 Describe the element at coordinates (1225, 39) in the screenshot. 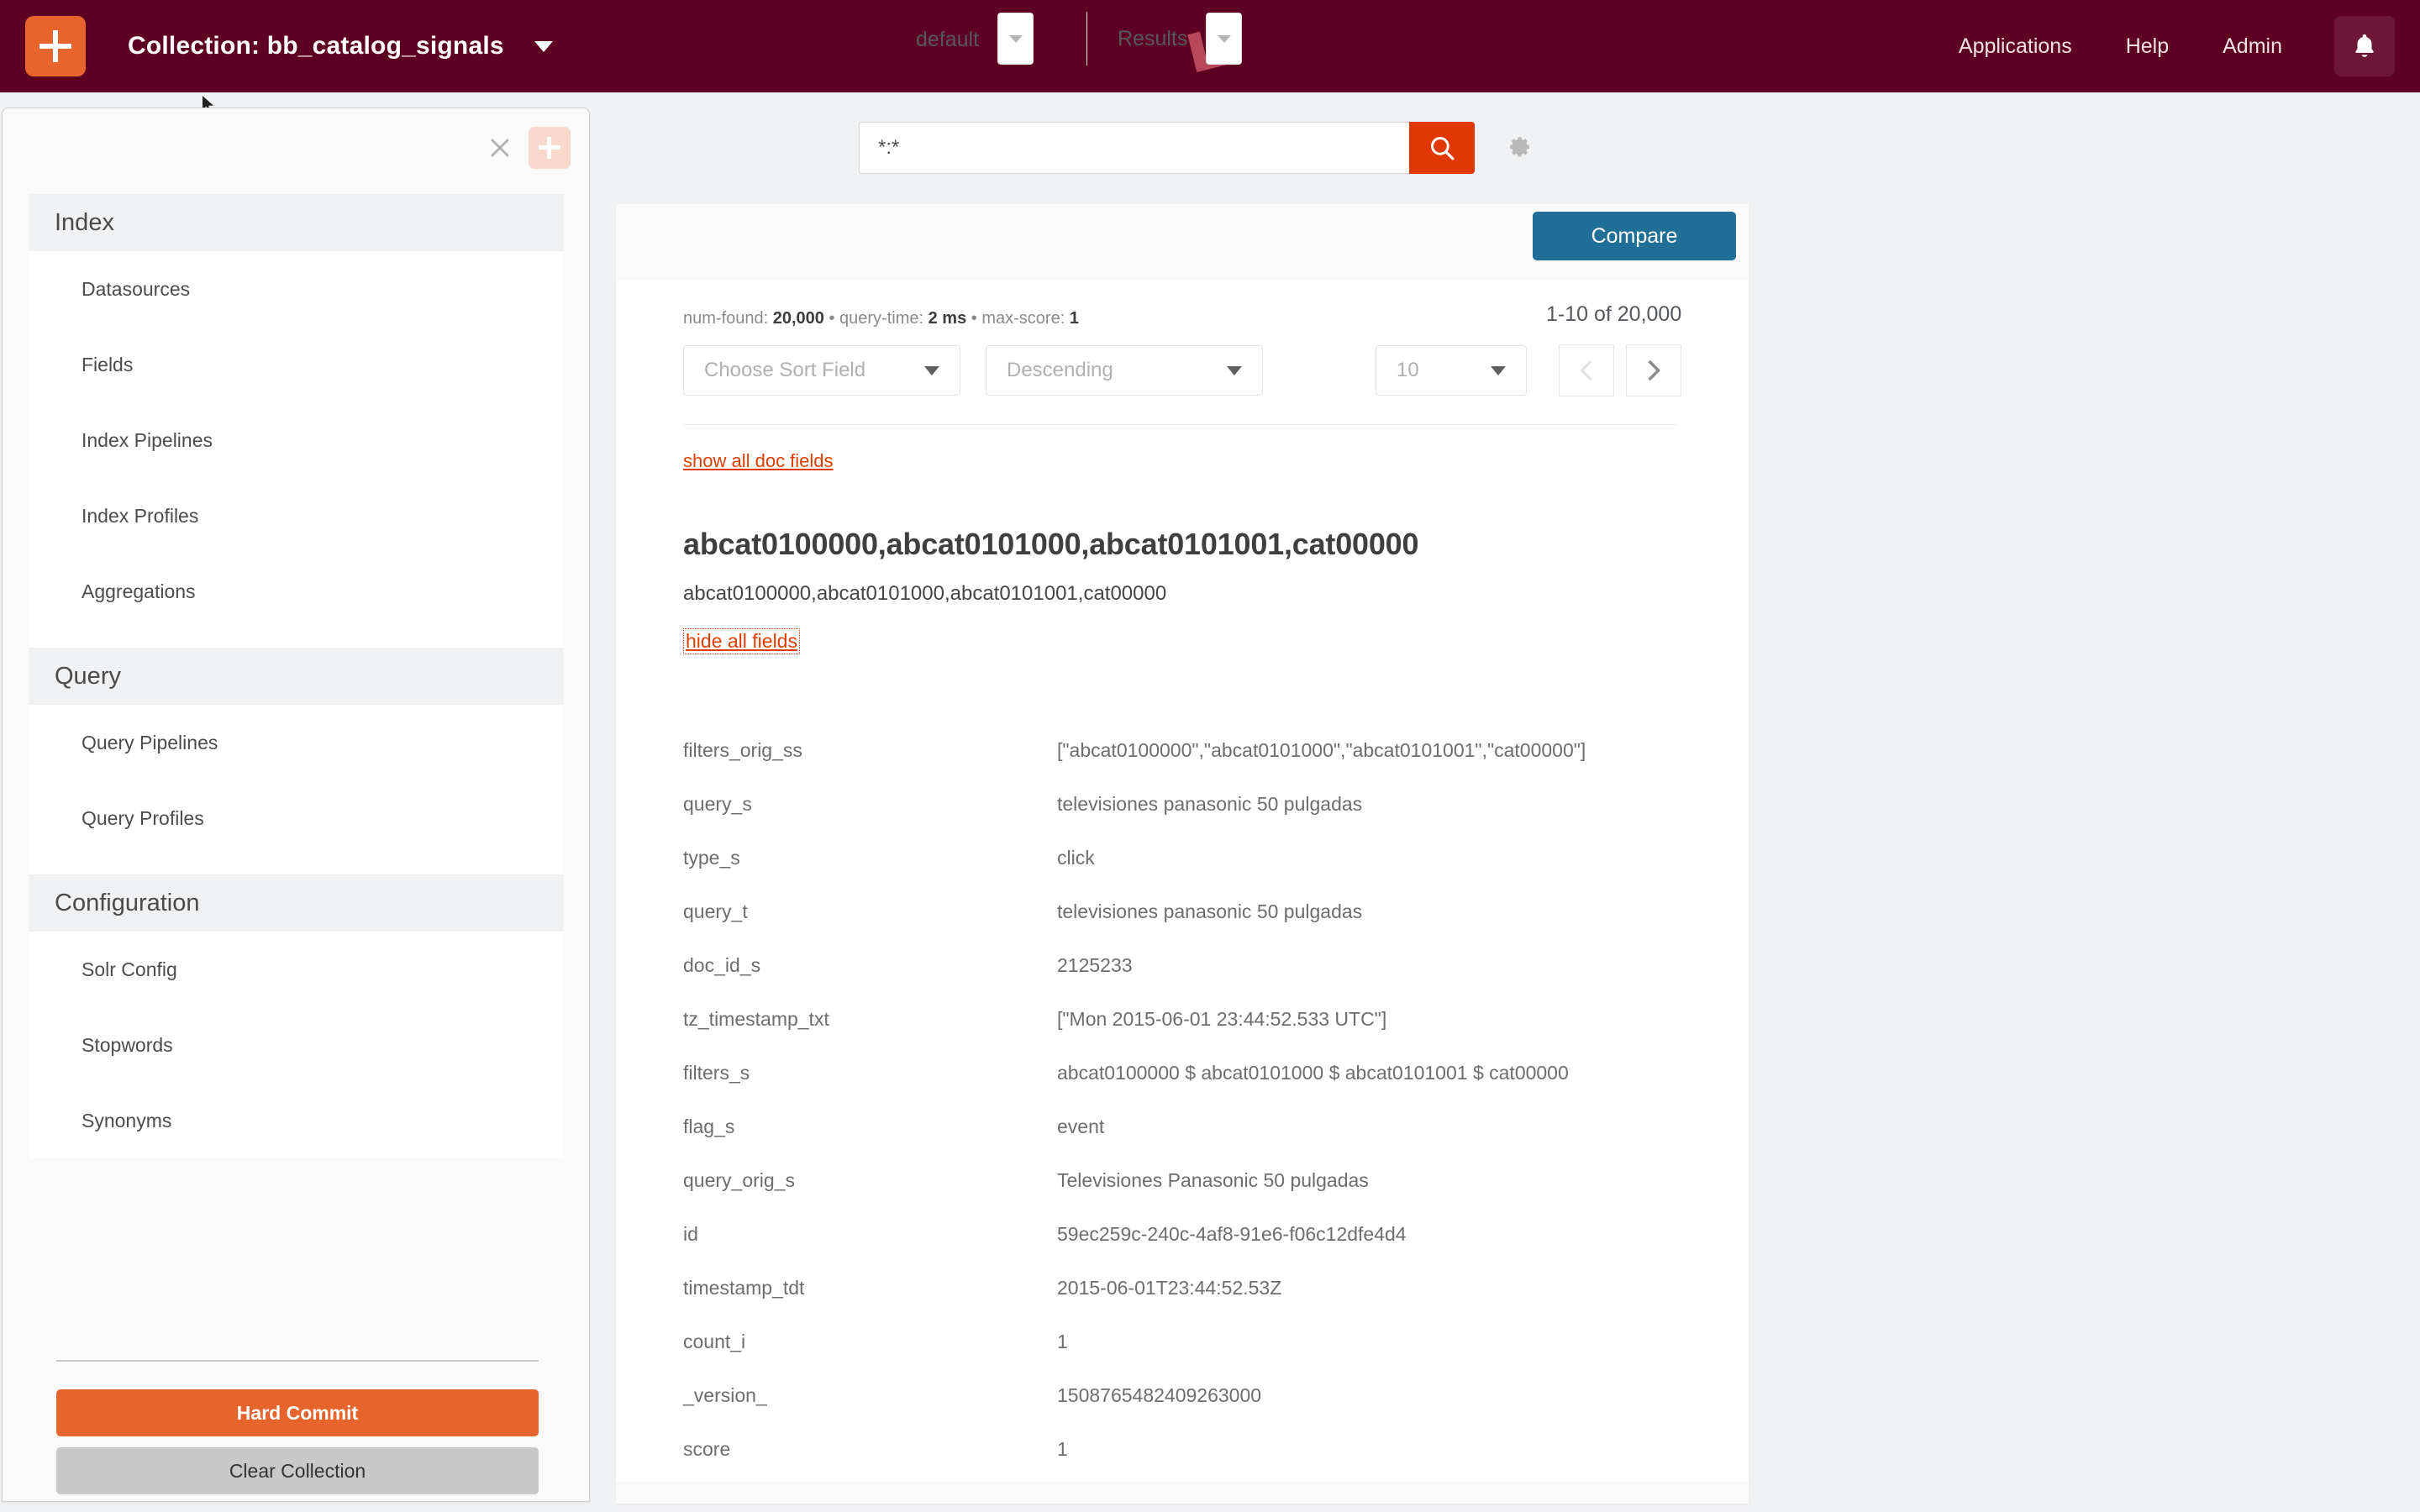

I see `results-view-dropdown-button` at that location.